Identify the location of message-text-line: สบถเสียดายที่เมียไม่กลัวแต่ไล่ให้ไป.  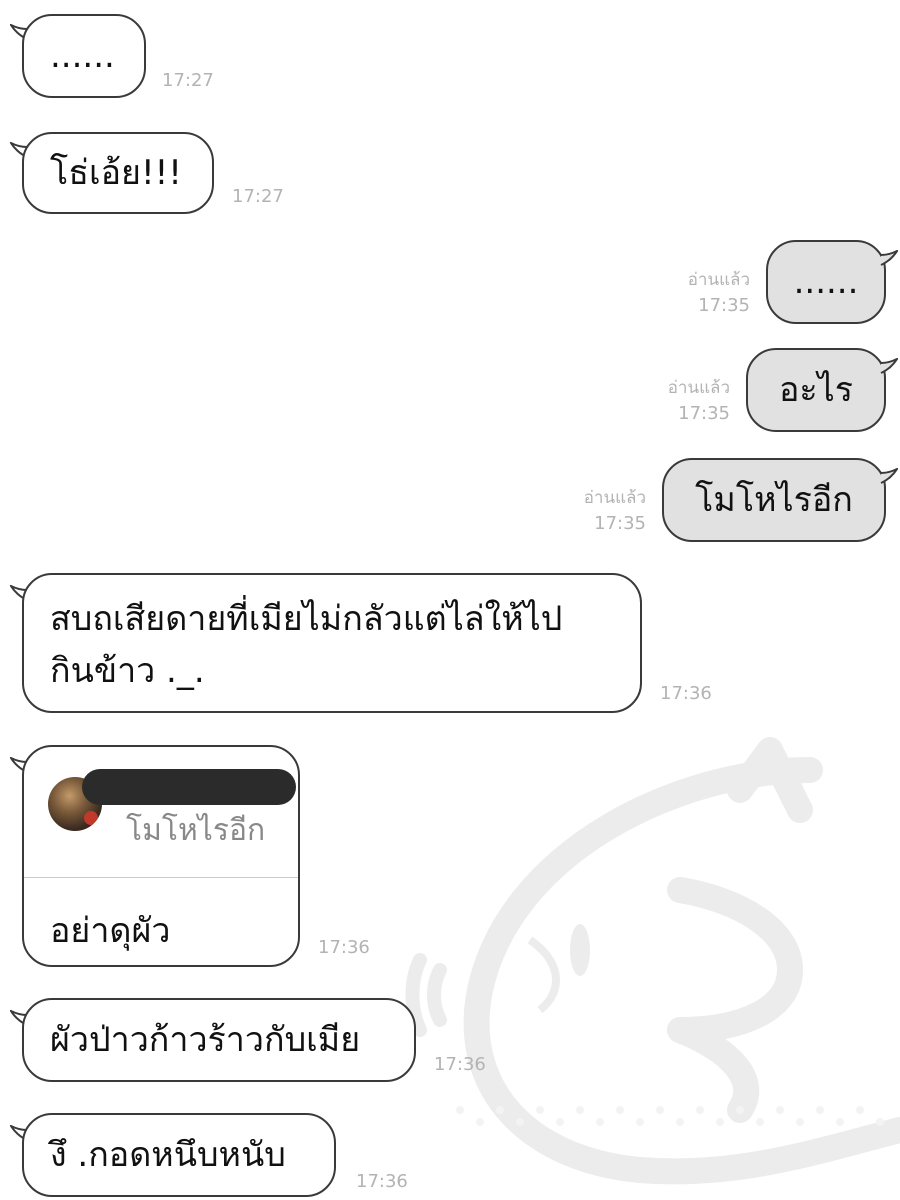
(306, 619).